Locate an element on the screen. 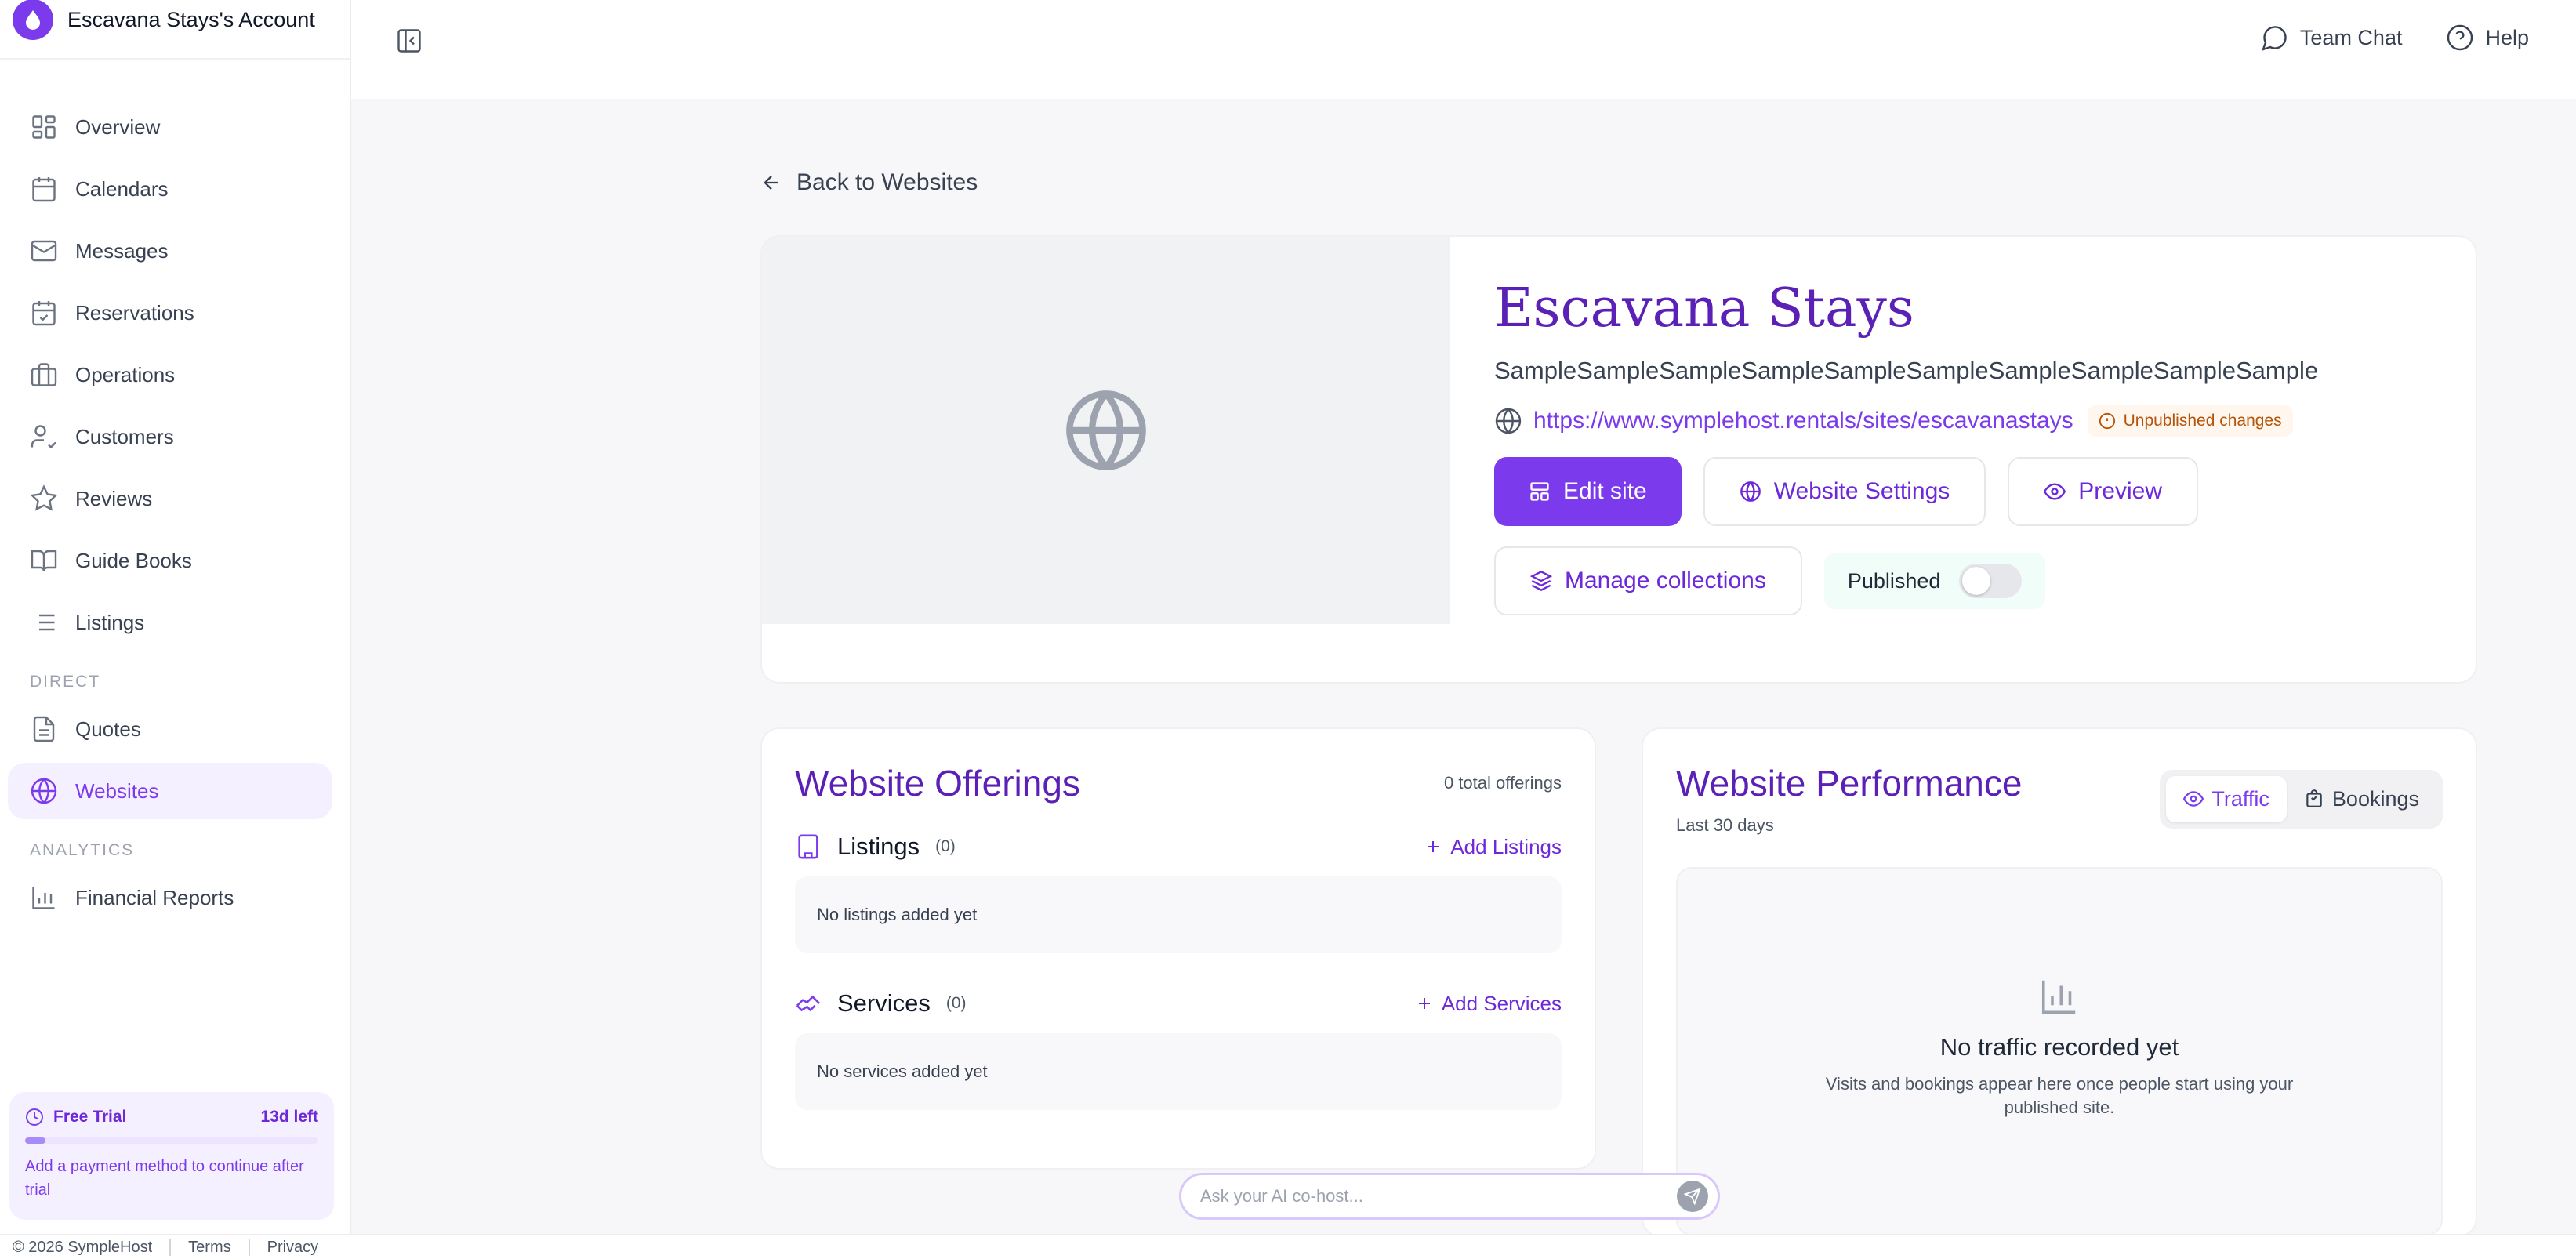 This screenshot has width=2576, height=1259. team-chat-button: Team Chat is located at coordinates (2332, 38).